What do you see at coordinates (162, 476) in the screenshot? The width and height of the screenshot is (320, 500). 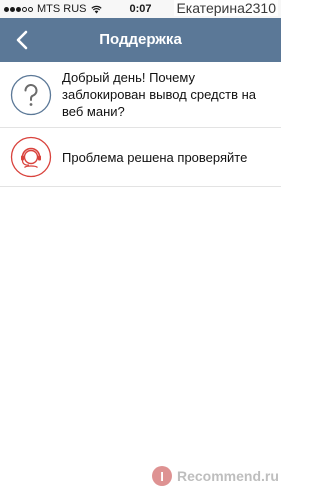 I see `recommend-logo-icon: I` at bounding box center [162, 476].